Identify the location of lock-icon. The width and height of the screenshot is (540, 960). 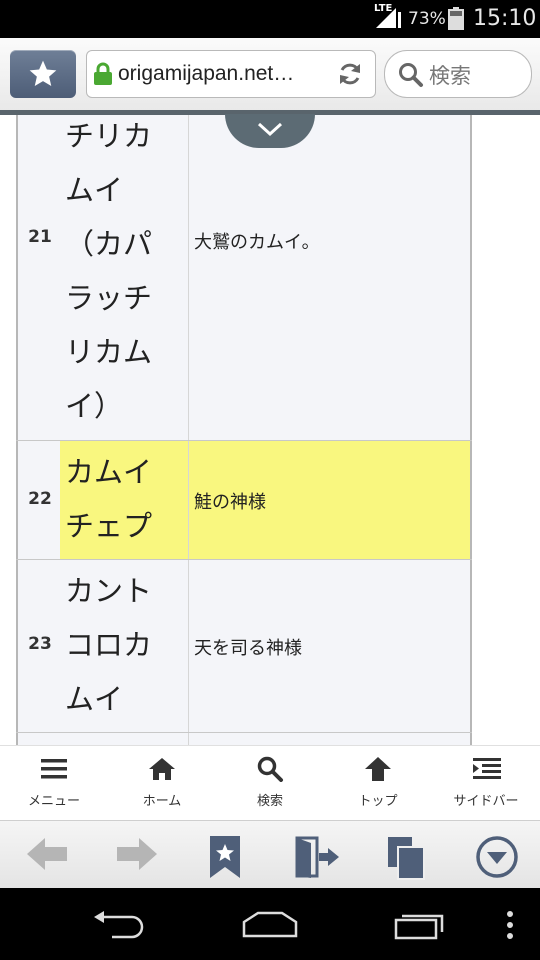
(103, 73).